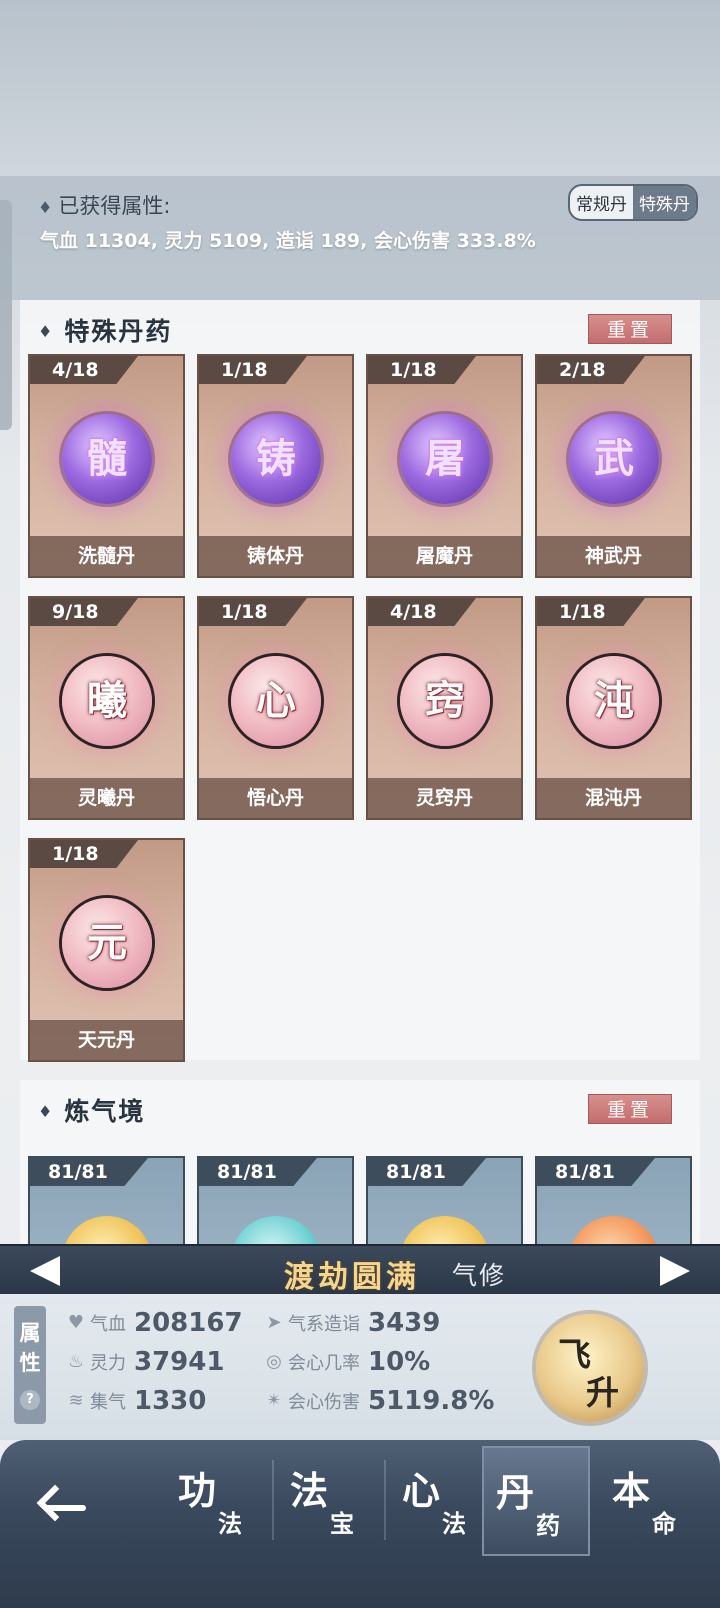 This screenshot has height=1608, width=720. I want to click on bottom-nav: 功法法宝心法丹药本命, so click(360, 1524).